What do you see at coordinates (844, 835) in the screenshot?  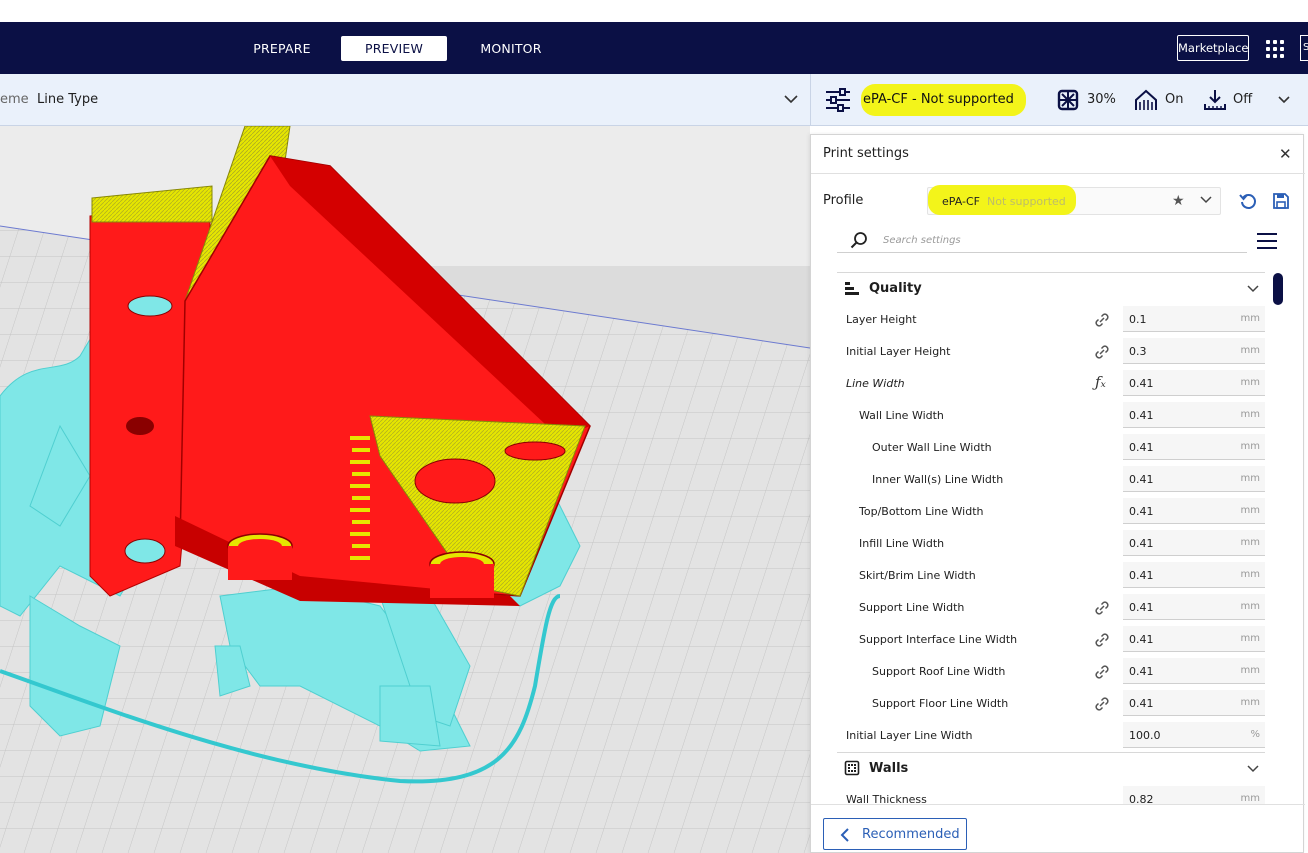 I see `chevron-left-icon` at bounding box center [844, 835].